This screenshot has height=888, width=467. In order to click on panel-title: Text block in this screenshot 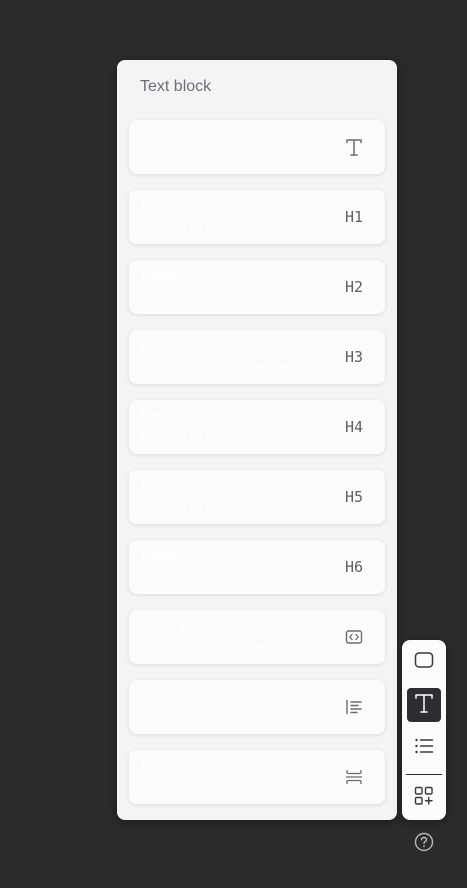, I will do `click(176, 86)`.